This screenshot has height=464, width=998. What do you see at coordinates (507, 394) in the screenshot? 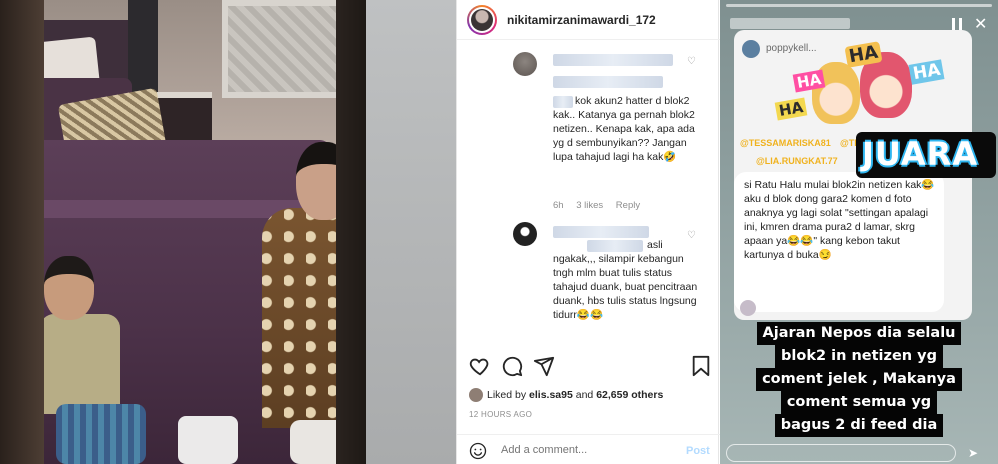
I see `liked-by-prefix: Liked by` at bounding box center [507, 394].